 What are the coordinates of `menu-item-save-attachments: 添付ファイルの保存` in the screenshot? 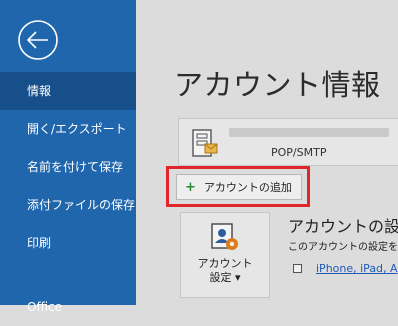 It's located at (68, 205).